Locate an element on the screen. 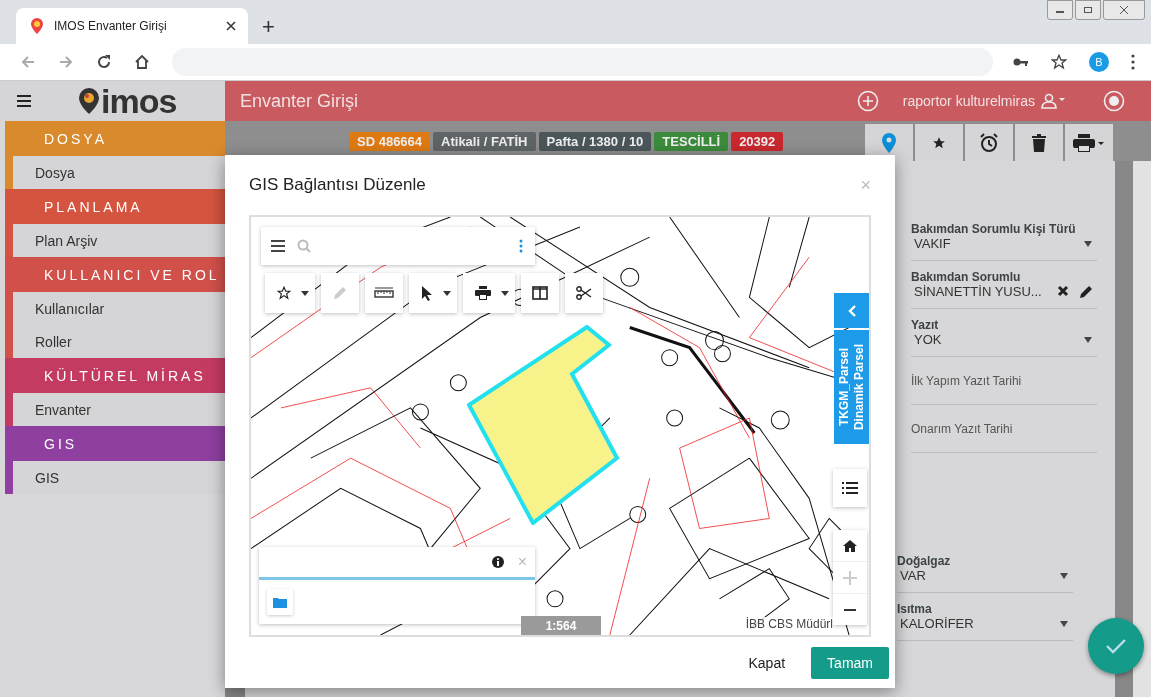  status-badge: TESCİLLİ is located at coordinates (691, 141).